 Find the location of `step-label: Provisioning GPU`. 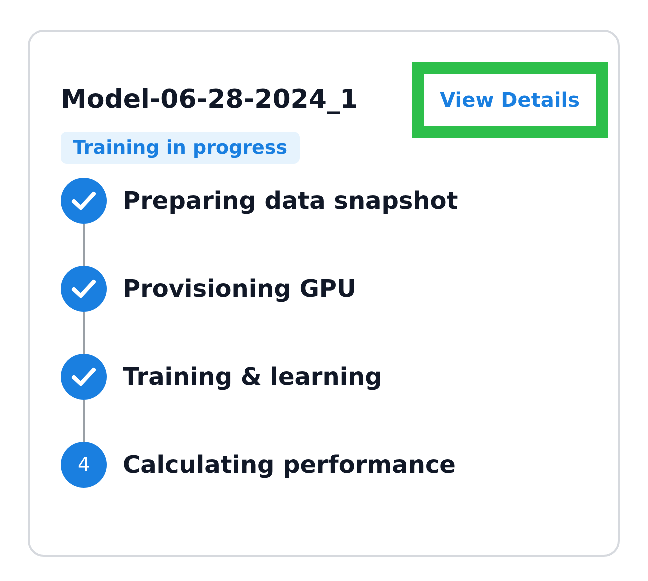

step-label: Provisioning GPU is located at coordinates (239, 289).